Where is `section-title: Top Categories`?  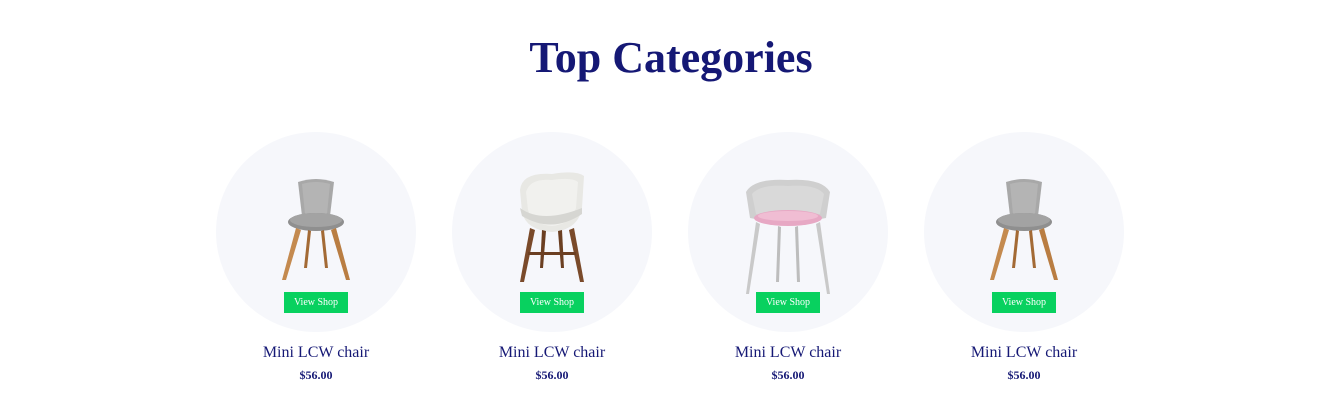
section-title: Top Categories is located at coordinates (671, 57).